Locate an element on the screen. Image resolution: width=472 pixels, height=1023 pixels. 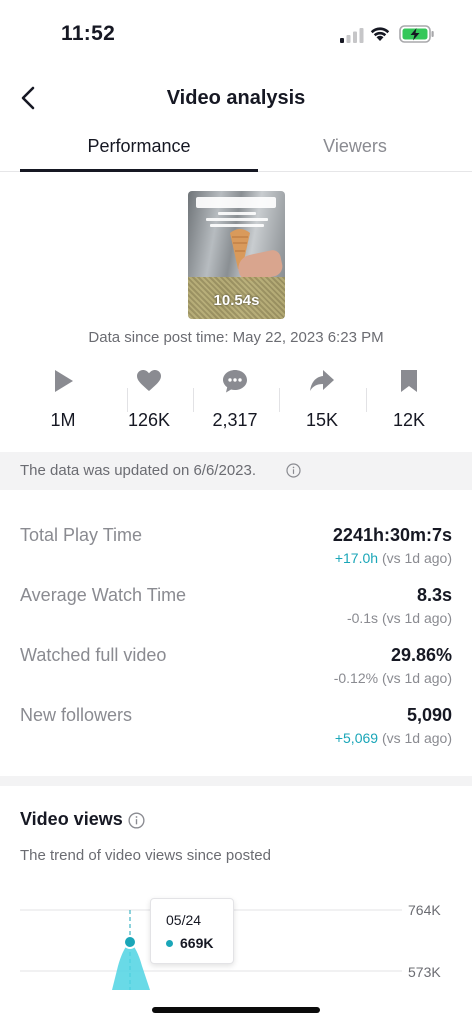
stat-shares-value: 15K is located at coordinates (322, 420).